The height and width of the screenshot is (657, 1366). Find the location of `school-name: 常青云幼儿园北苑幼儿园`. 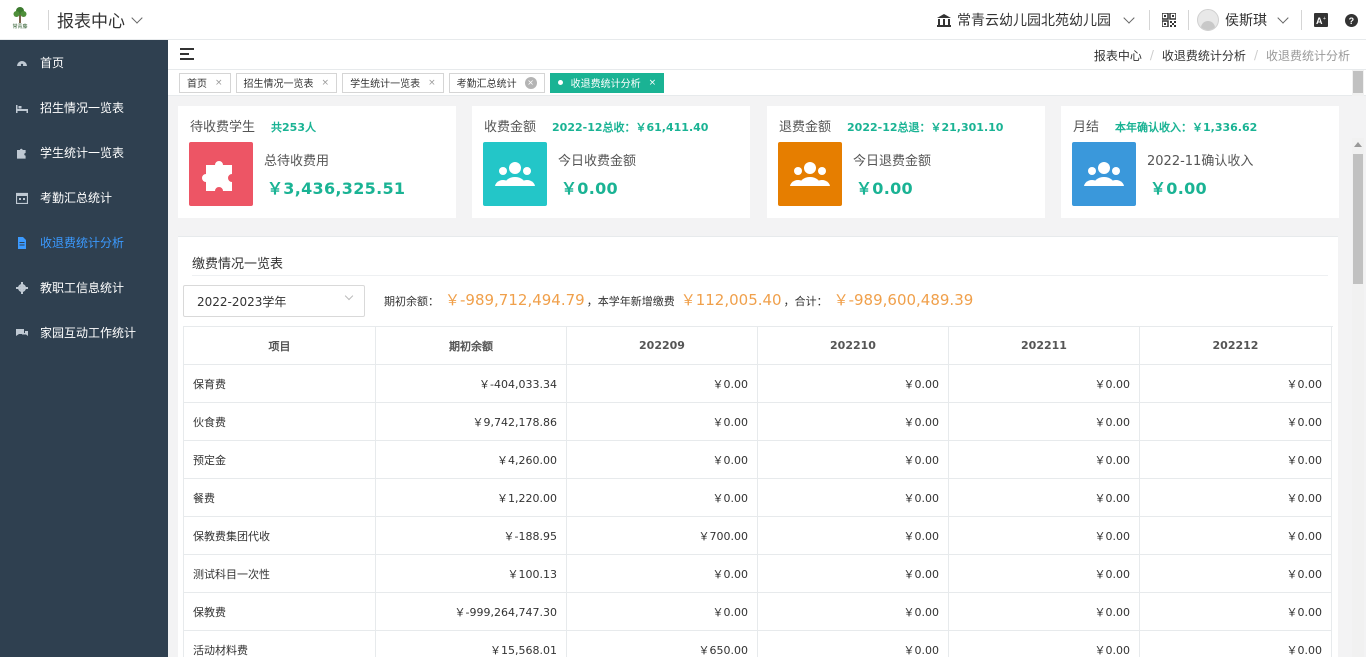

school-name: 常青云幼儿园北苑幼儿园 is located at coordinates (1034, 21).